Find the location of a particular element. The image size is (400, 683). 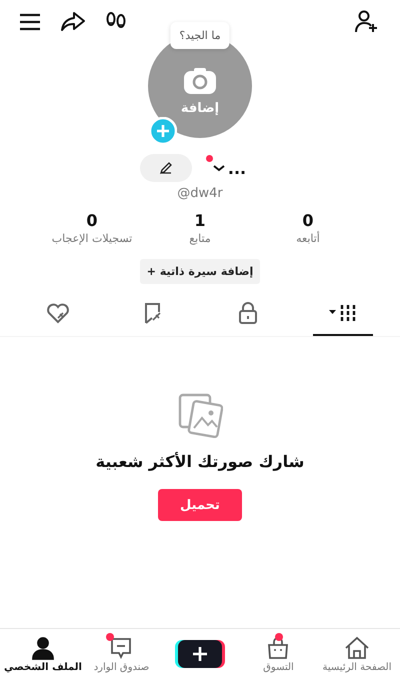

tooltip: ما الجيد؟ is located at coordinates (200, 35).